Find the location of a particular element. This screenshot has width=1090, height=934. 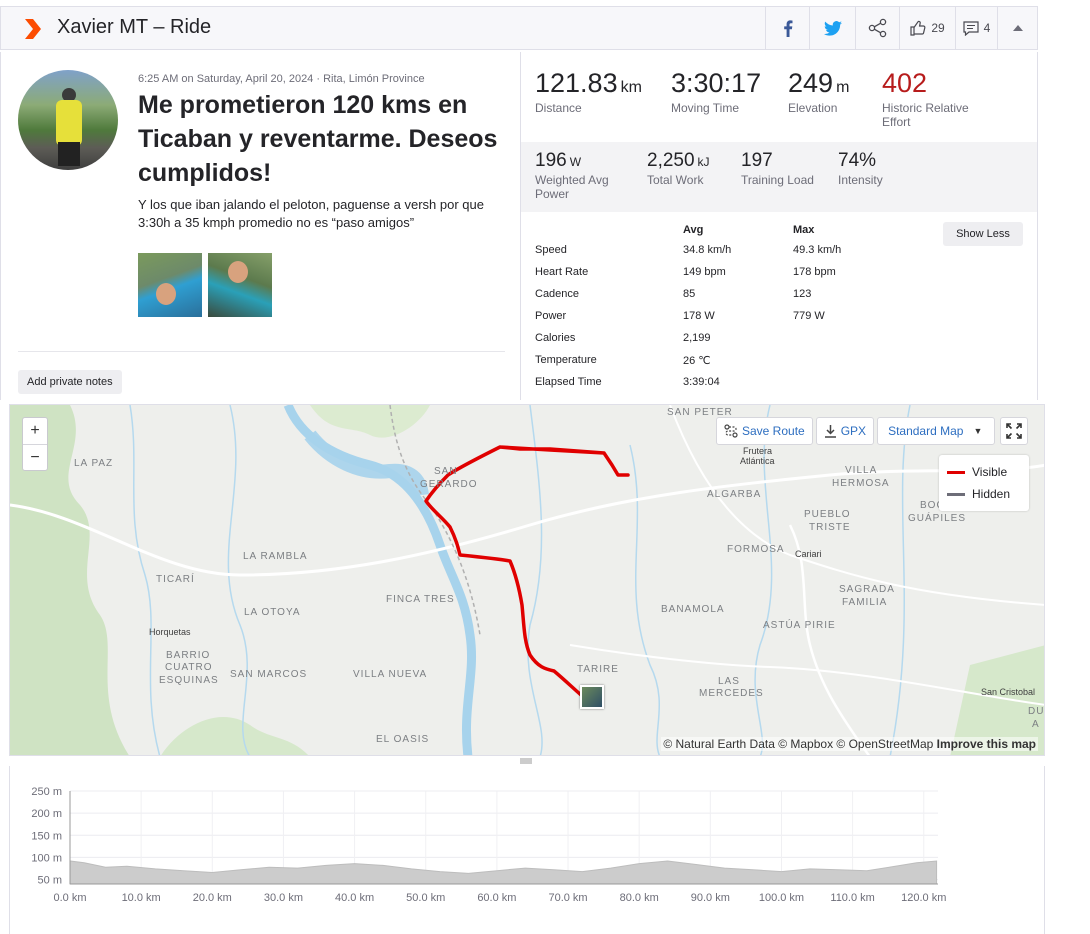

kudos-button: 29 is located at coordinates (927, 28).